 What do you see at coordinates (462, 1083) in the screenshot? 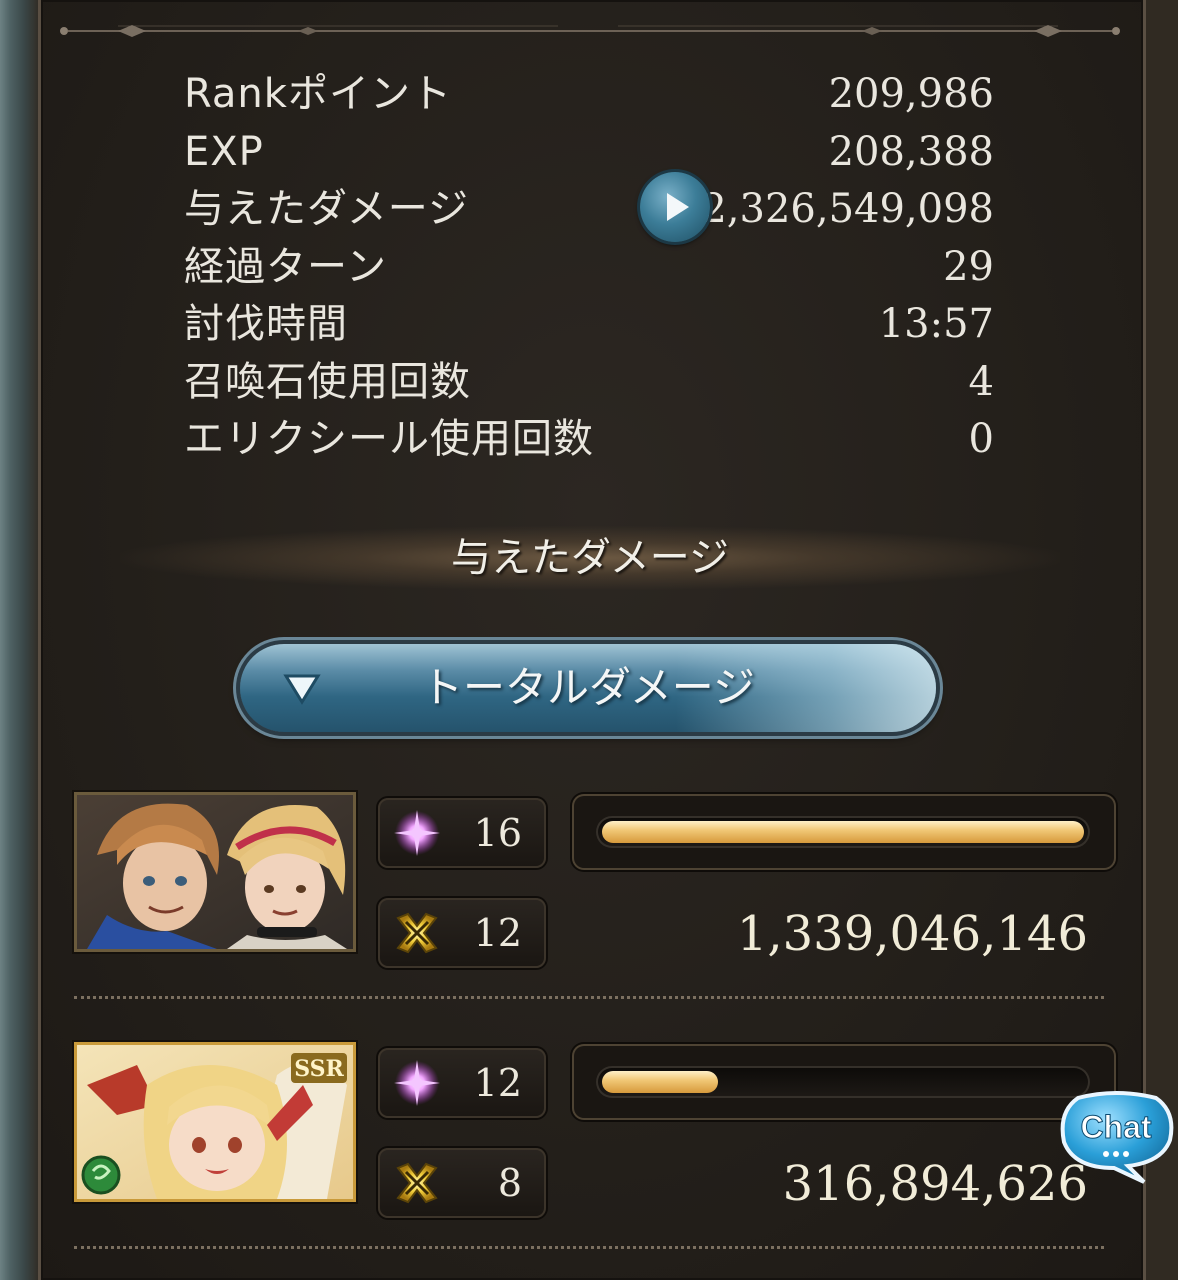
I see `skill-count-box: 12` at bounding box center [462, 1083].